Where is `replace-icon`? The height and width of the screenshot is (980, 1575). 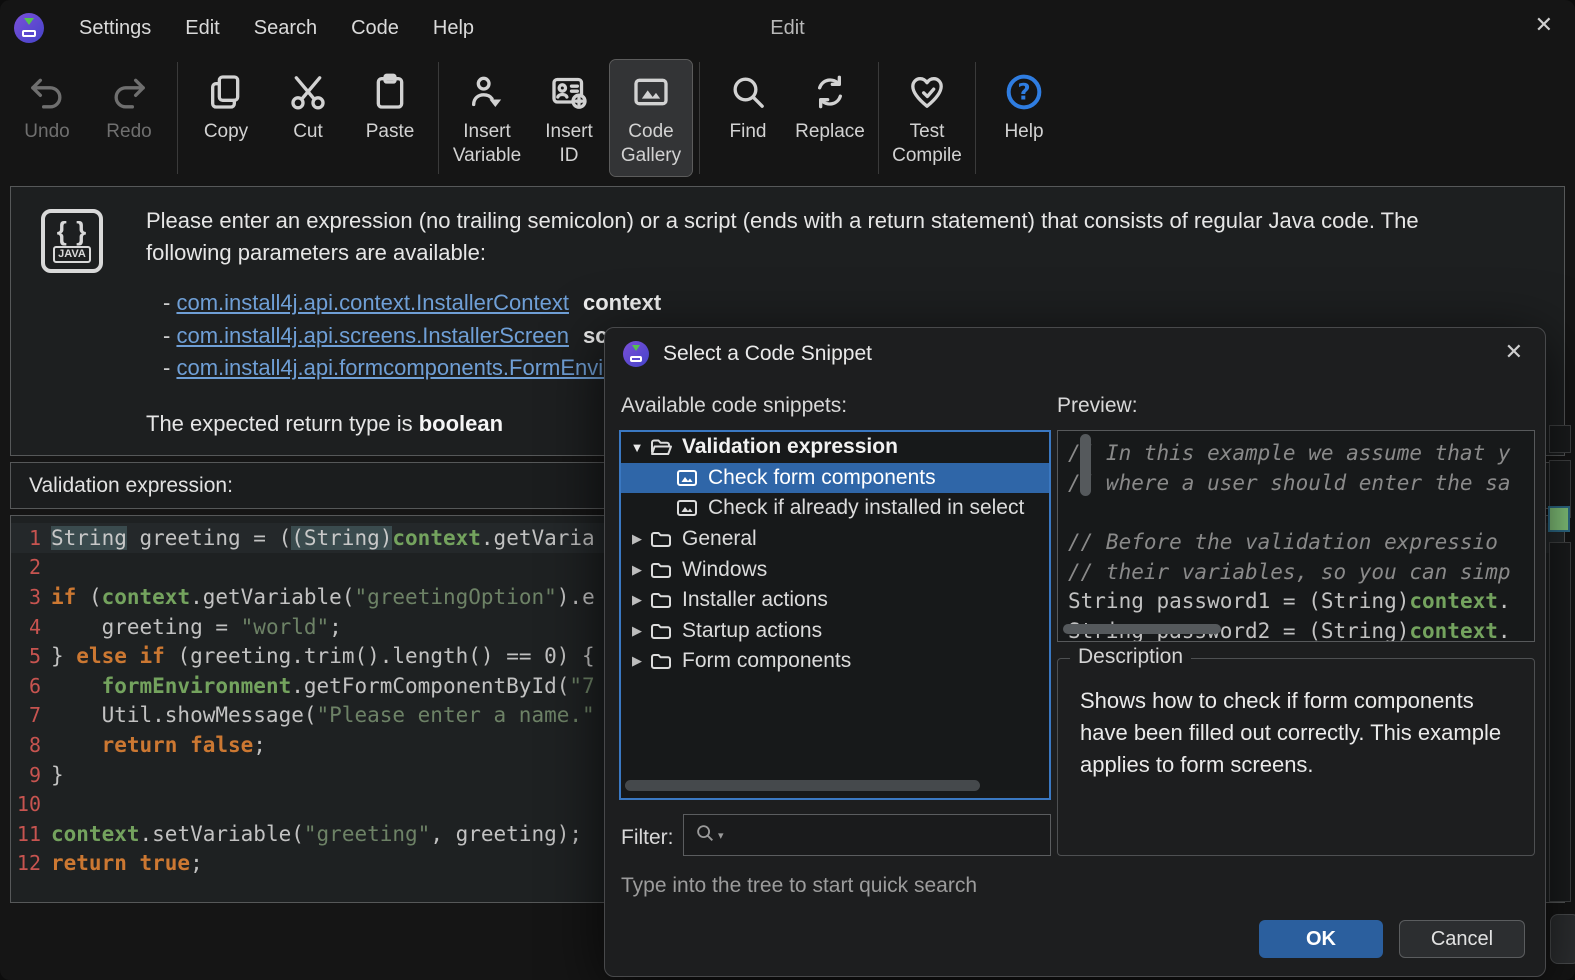 replace-icon is located at coordinates (830, 92).